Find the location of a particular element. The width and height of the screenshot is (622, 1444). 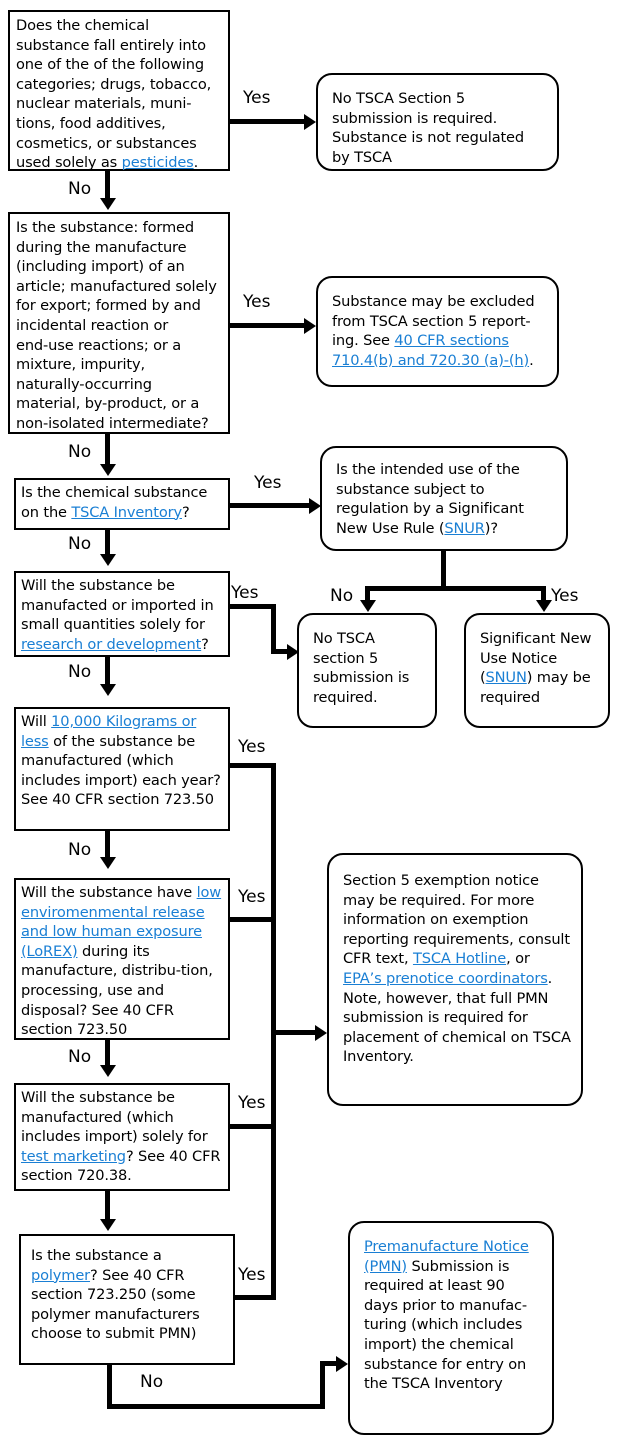

research-development-link: research or development is located at coordinates (111, 644).